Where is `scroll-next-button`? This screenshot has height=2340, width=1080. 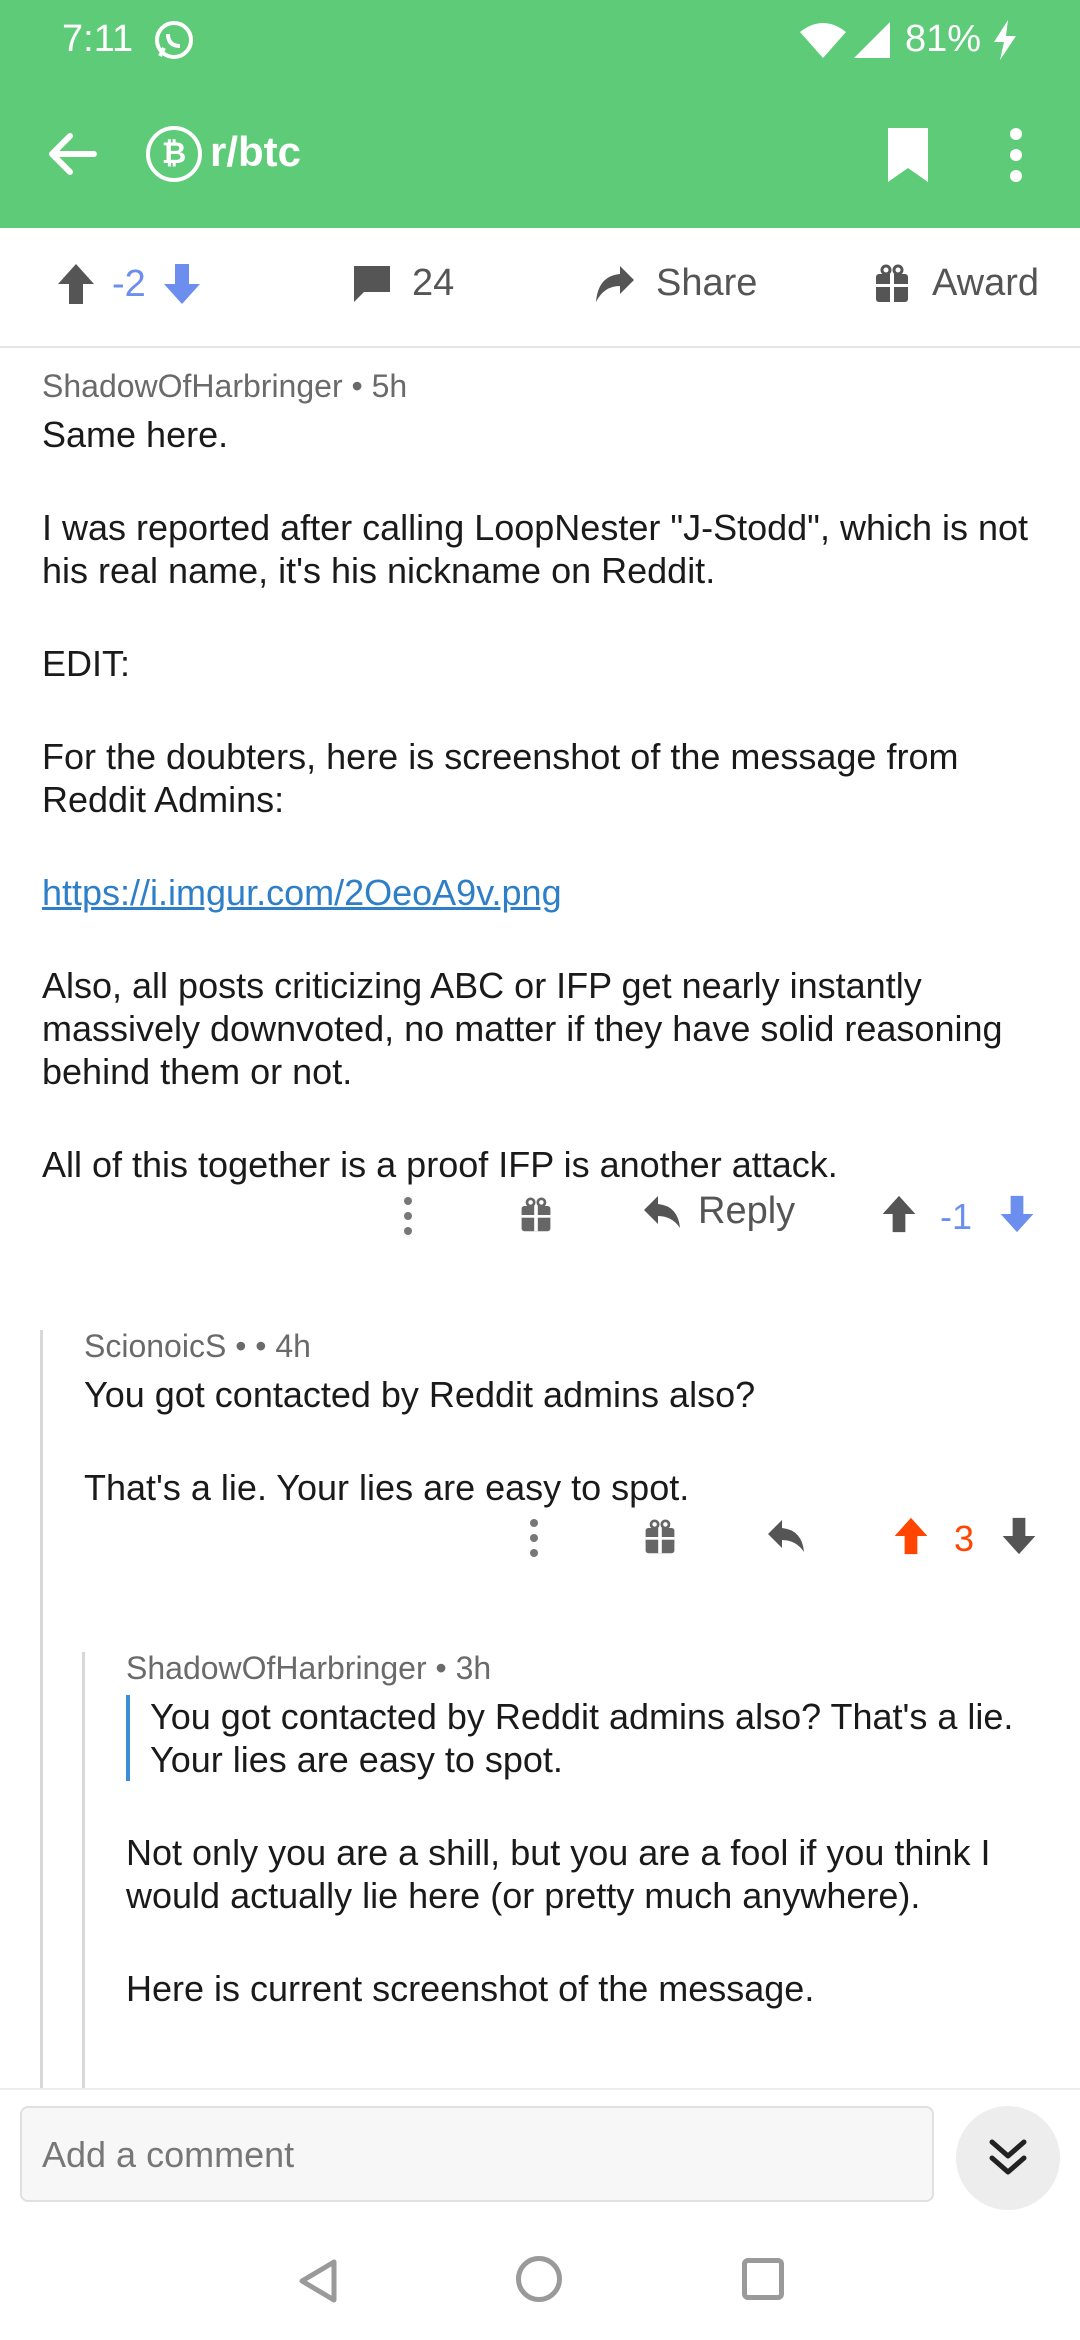 scroll-next-button is located at coordinates (1008, 2158).